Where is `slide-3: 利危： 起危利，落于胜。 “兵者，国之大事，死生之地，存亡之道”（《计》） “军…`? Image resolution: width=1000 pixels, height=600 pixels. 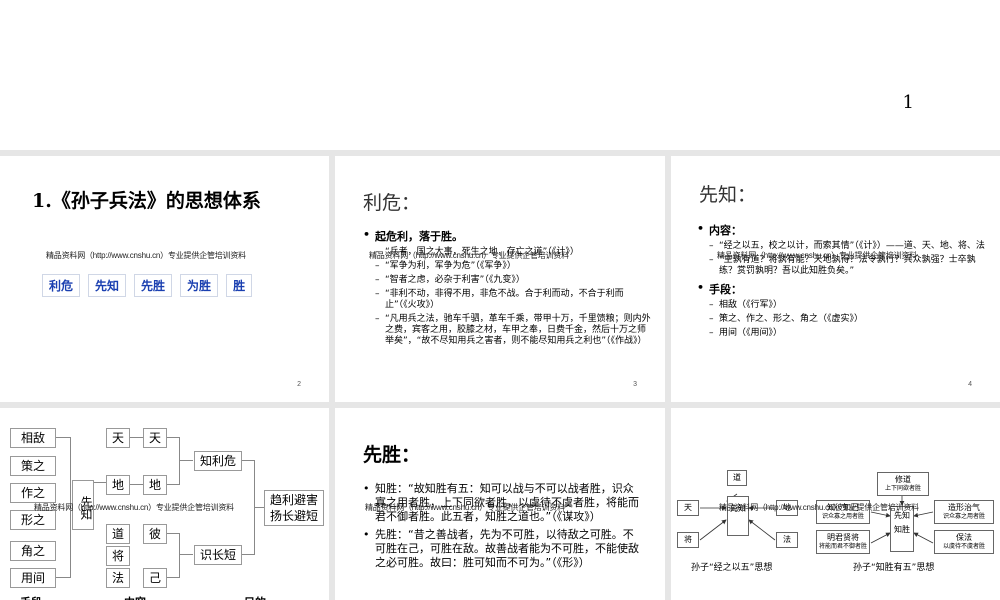
slide-3: 利危： 起危利，落于胜。 “兵者，国之大事，死生之地，存亡之道”（《计》） “军… is located at coordinates (500, 279).